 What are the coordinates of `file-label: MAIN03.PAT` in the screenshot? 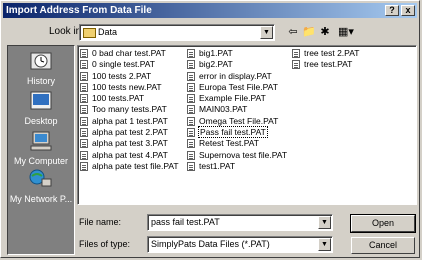 It's located at (223, 109).